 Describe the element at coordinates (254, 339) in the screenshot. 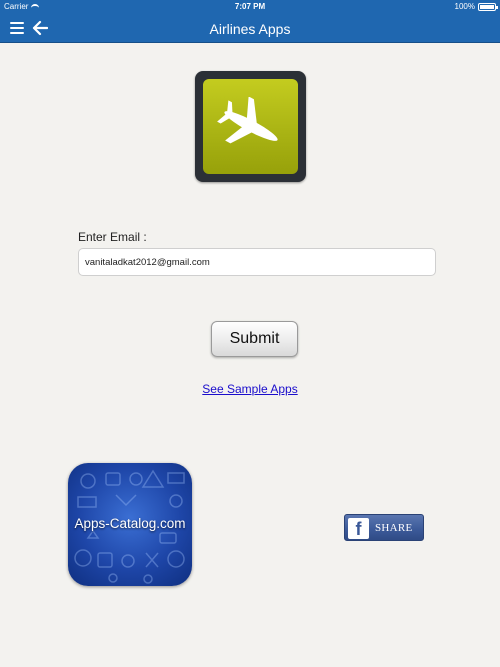

I see `submit-button: Submit` at that location.